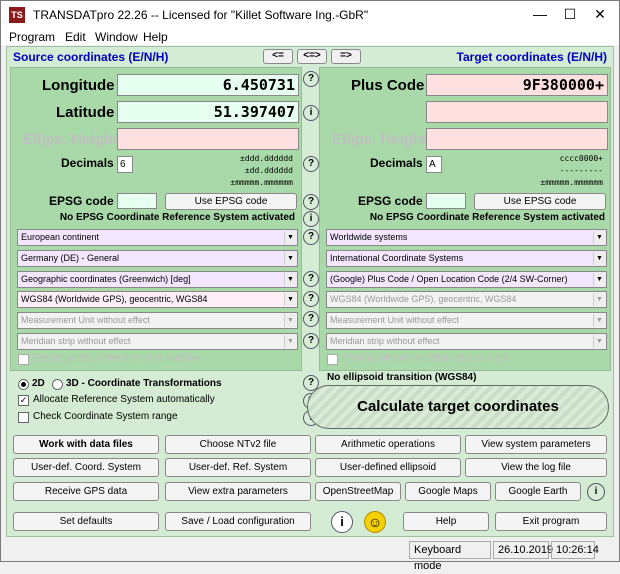  Describe the element at coordinates (155, 37) in the screenshot. I see `menu-help: Help` at that location.